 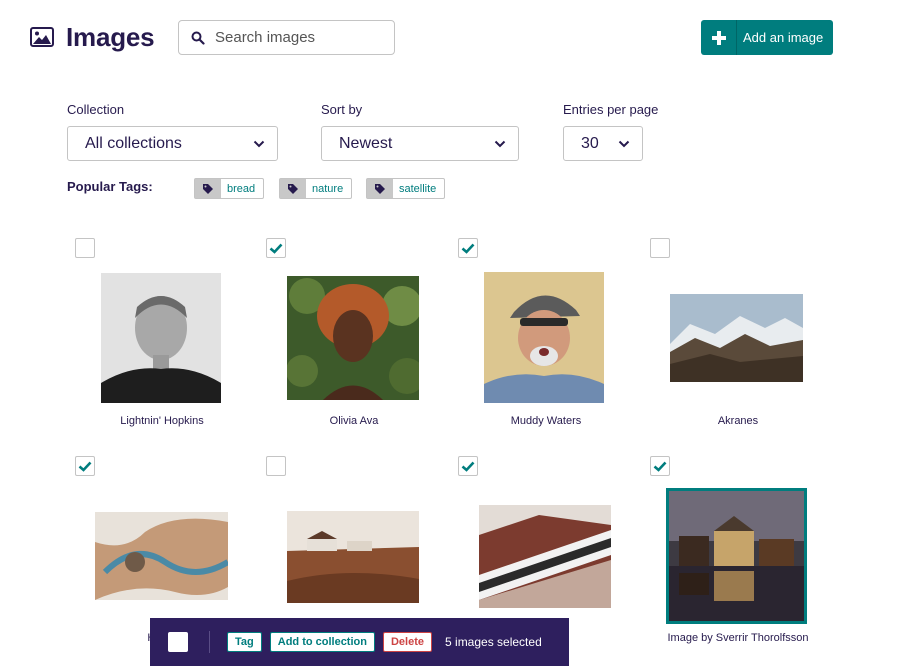 I want to click on plus-icon, so click(x=718, y=37).